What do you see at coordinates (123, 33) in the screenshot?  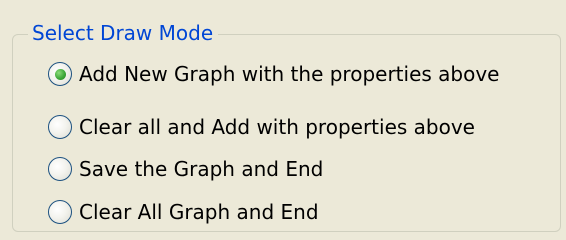 I see `draw-mode-group-title: Select Draw Mode` at bounding box center [123, 33].